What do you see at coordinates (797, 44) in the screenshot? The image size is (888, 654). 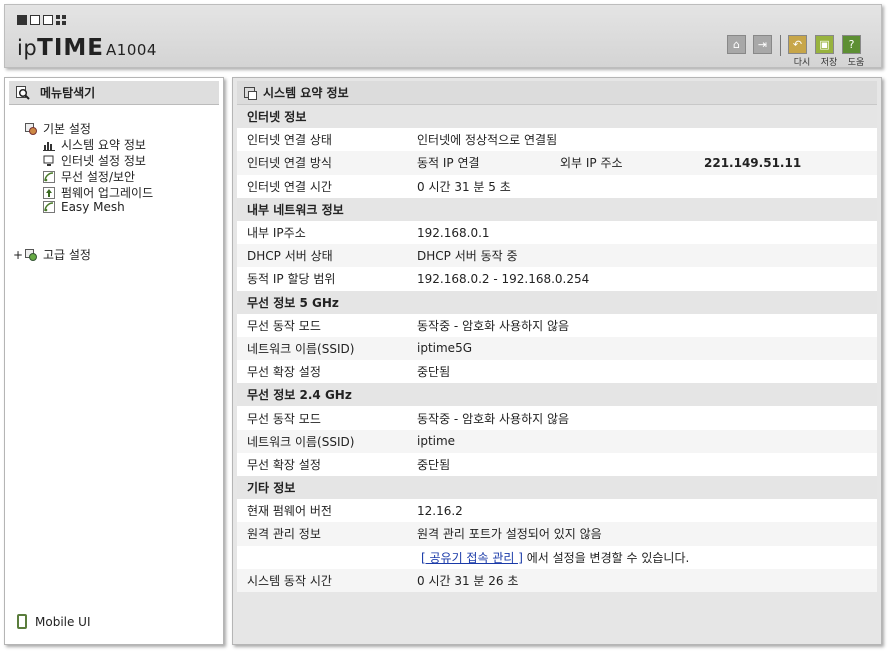 I see `undo-icon: ↶` at bounding box center [797, 44].